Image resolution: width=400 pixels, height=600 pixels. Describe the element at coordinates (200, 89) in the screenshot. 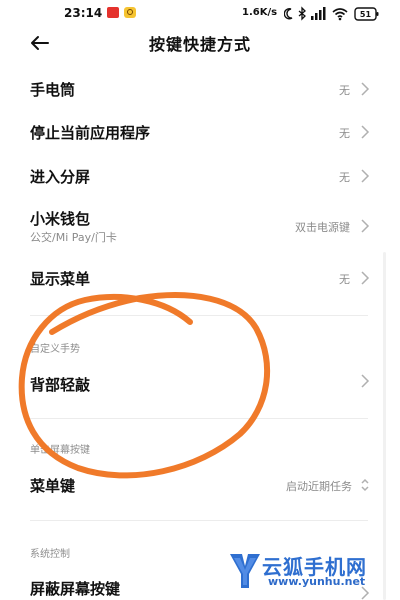

I see `row-flashlight: 手电筒 无` at that location.